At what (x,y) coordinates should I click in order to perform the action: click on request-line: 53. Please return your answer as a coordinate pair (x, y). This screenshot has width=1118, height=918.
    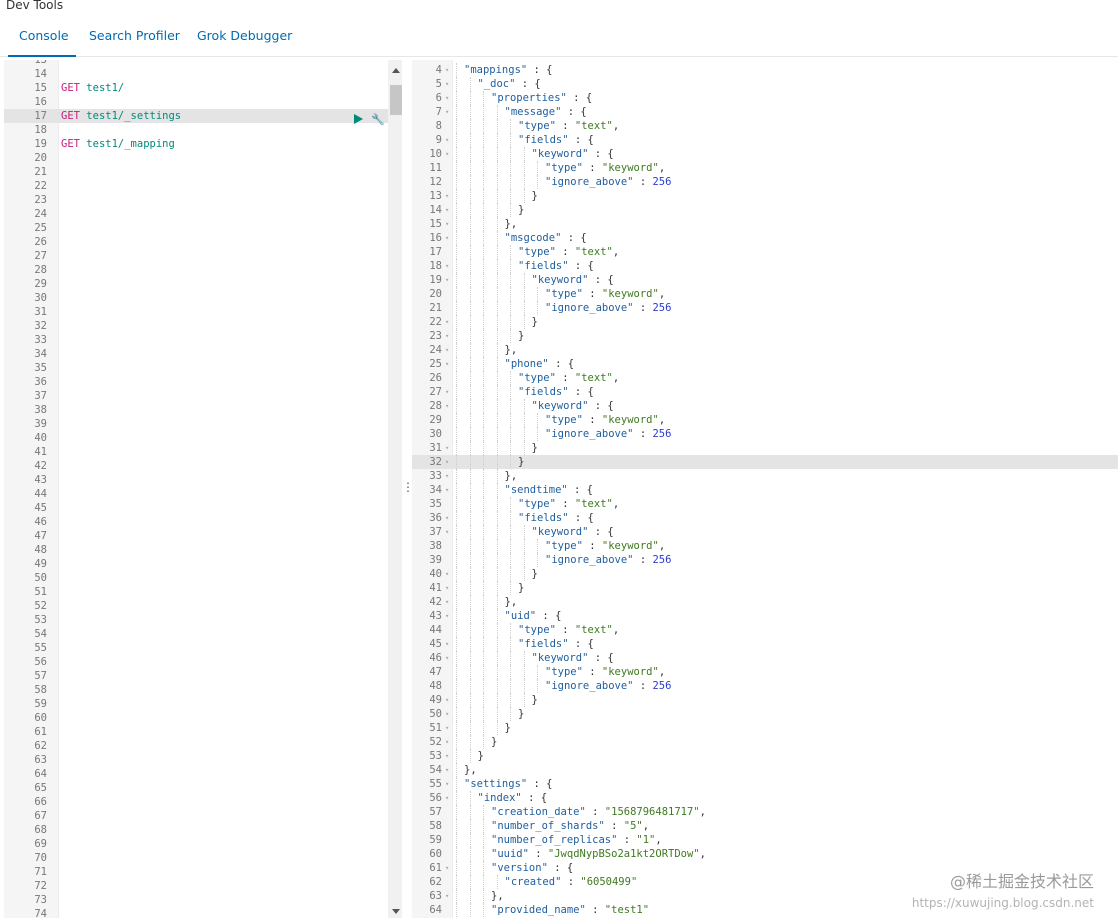
    Looking at the image, I should click on (203, 620).